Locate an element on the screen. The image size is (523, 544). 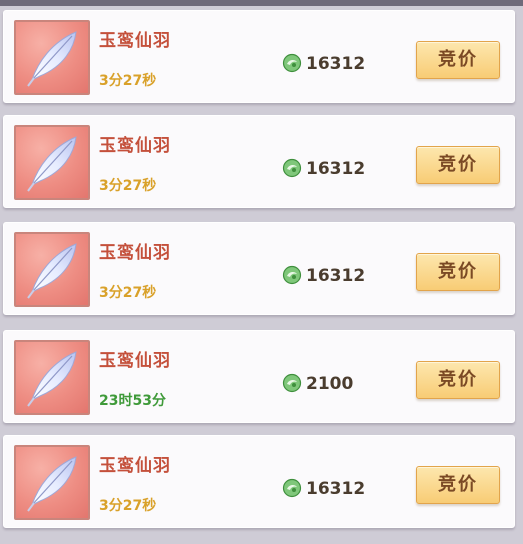
price-value: 2100 is located at coordinates (330, 384).